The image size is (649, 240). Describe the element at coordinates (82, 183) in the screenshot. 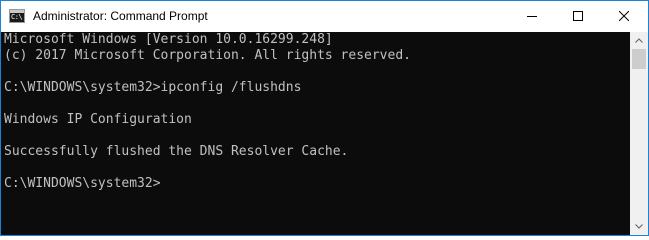

I see `console-prompt-line: C:\WINDOWS\system32>` at that location.